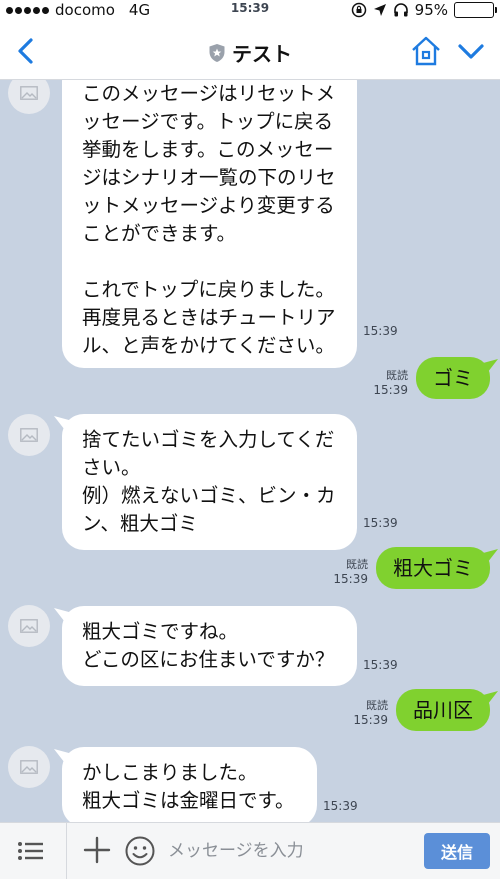 The width and height of the screenshot is (500, 879). What do you see at coordinates (431, 10) in the screenshot?
I see `battery-percent: 95%` at bounding box center [431, 10].